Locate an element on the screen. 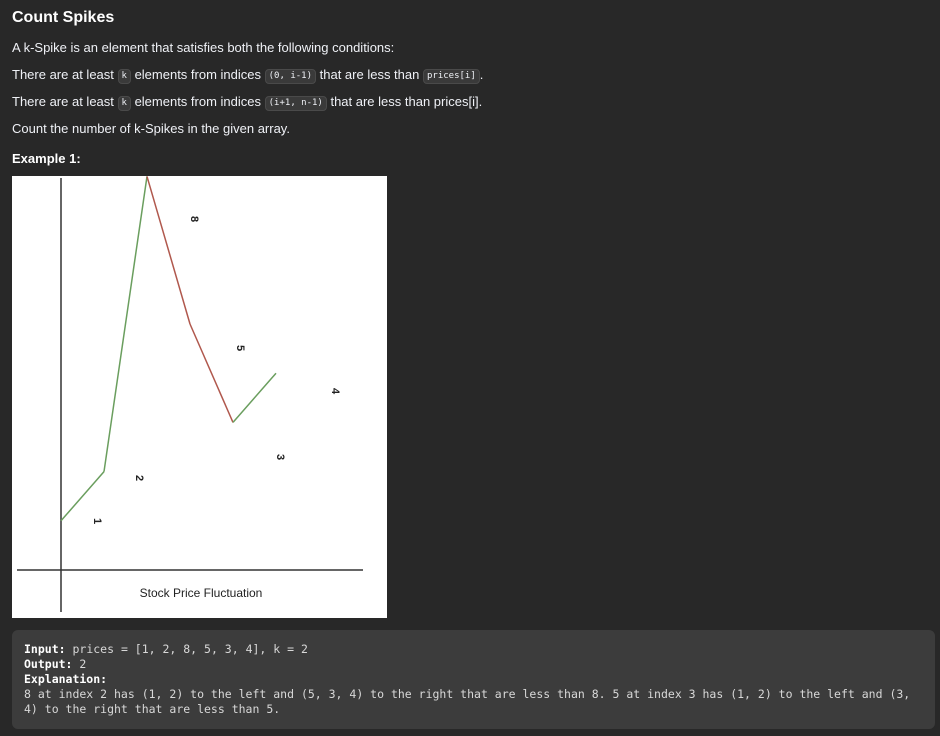 Image resolution: width=940 pixels, height=736 pixels. example-title: Example 1: is located at coordinates (46, 158).